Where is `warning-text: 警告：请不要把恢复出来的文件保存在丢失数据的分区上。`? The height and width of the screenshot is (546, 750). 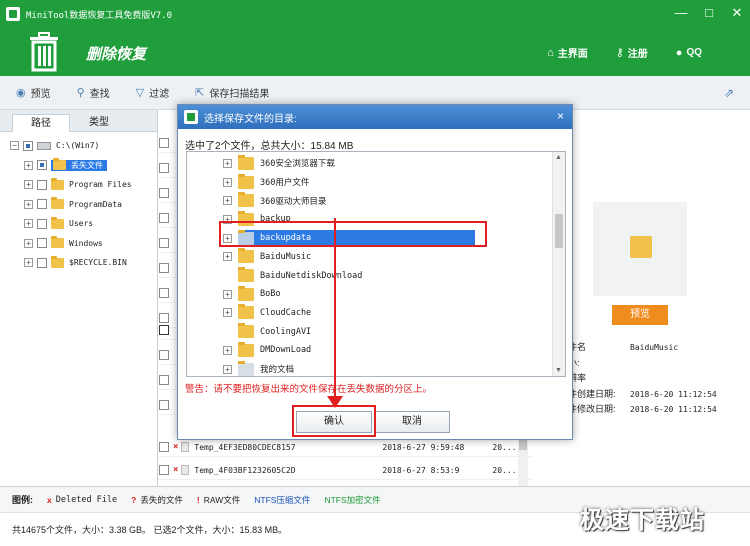
warning-text: 警告：请不要把恢复出来的文件保存在丢失数据的分区上。 is located at coordinates (309, 389).